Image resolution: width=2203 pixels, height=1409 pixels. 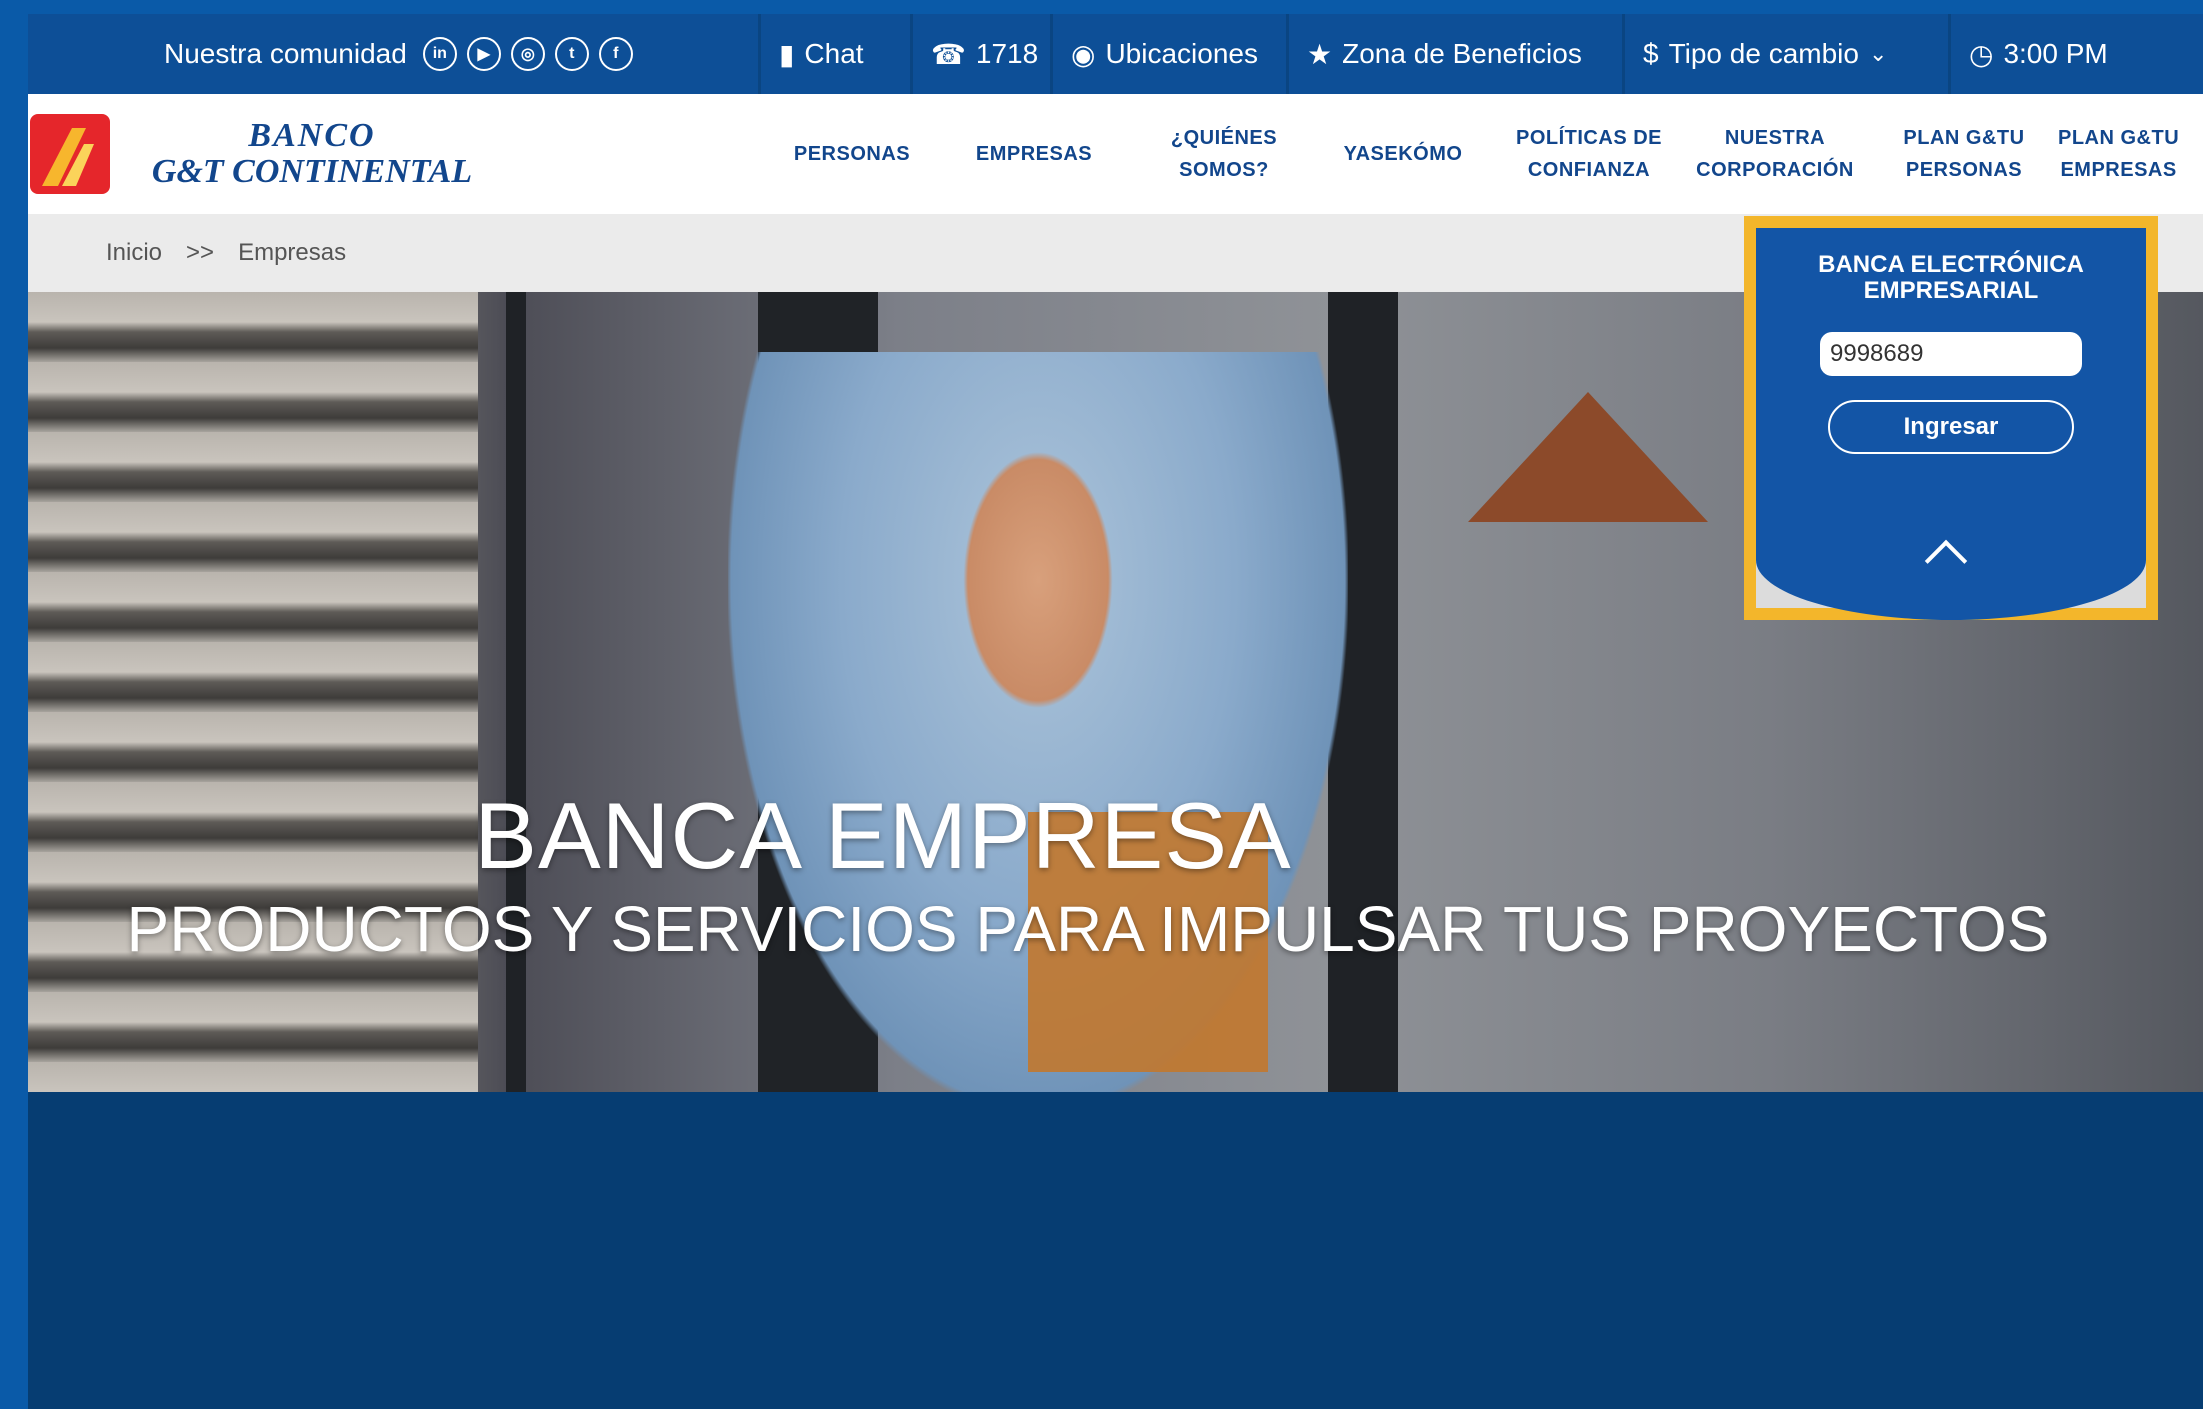 I want to click on benefits-label: Zona de Beneficios, so click(x=1462, y=53).